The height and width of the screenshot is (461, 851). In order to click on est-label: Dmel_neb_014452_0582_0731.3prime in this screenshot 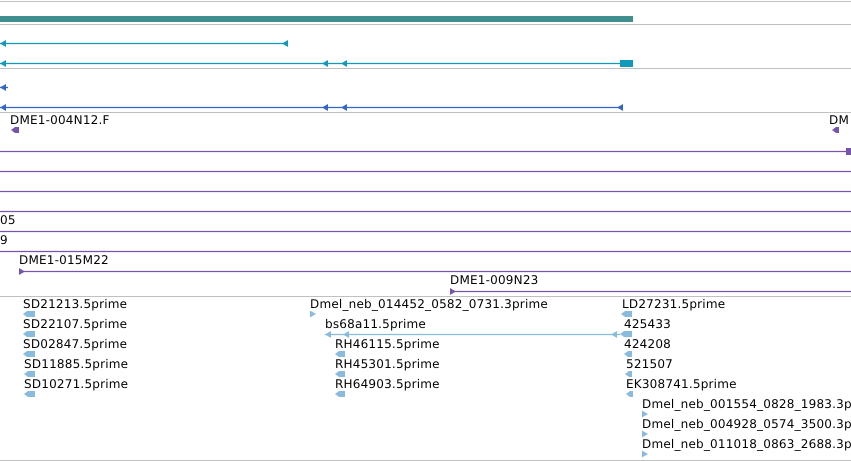, I will do `click(429, 304)`.